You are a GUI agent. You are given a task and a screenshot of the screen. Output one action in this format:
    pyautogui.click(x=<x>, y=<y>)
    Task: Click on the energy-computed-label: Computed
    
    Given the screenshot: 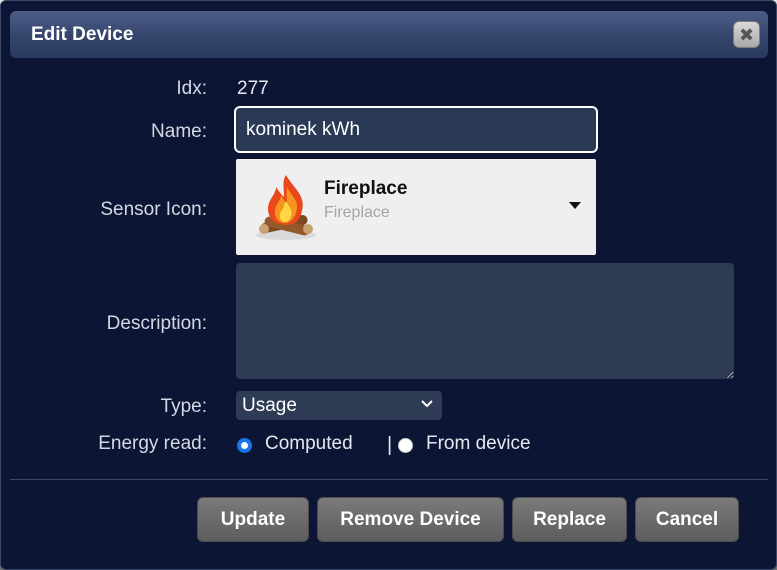 What is the action you would take?
    pyautogui.click(x=309, y=443)
    